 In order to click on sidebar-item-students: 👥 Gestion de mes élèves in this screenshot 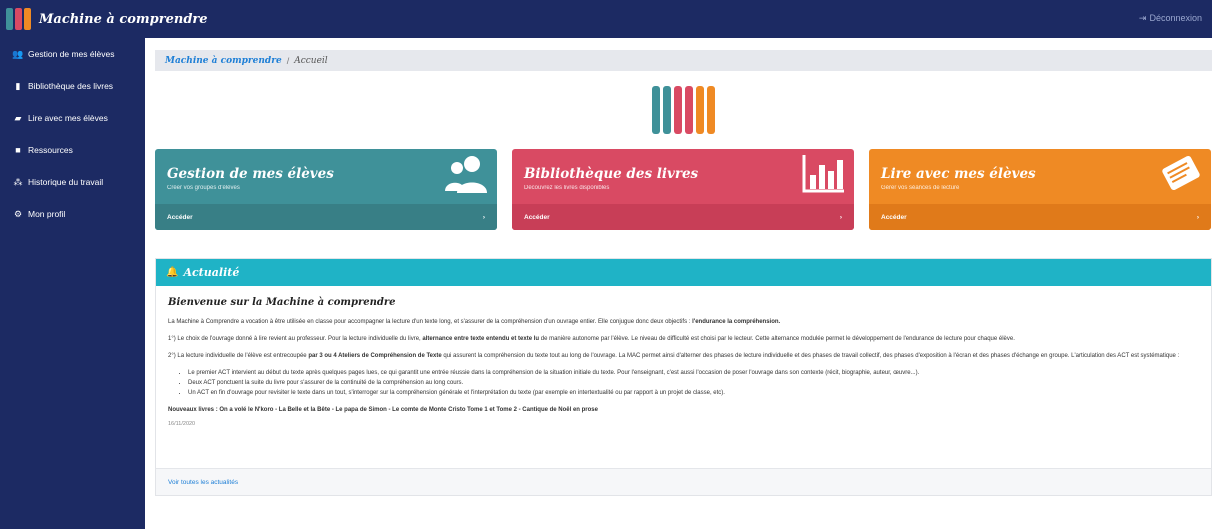, I will do `click(72, 54)`.